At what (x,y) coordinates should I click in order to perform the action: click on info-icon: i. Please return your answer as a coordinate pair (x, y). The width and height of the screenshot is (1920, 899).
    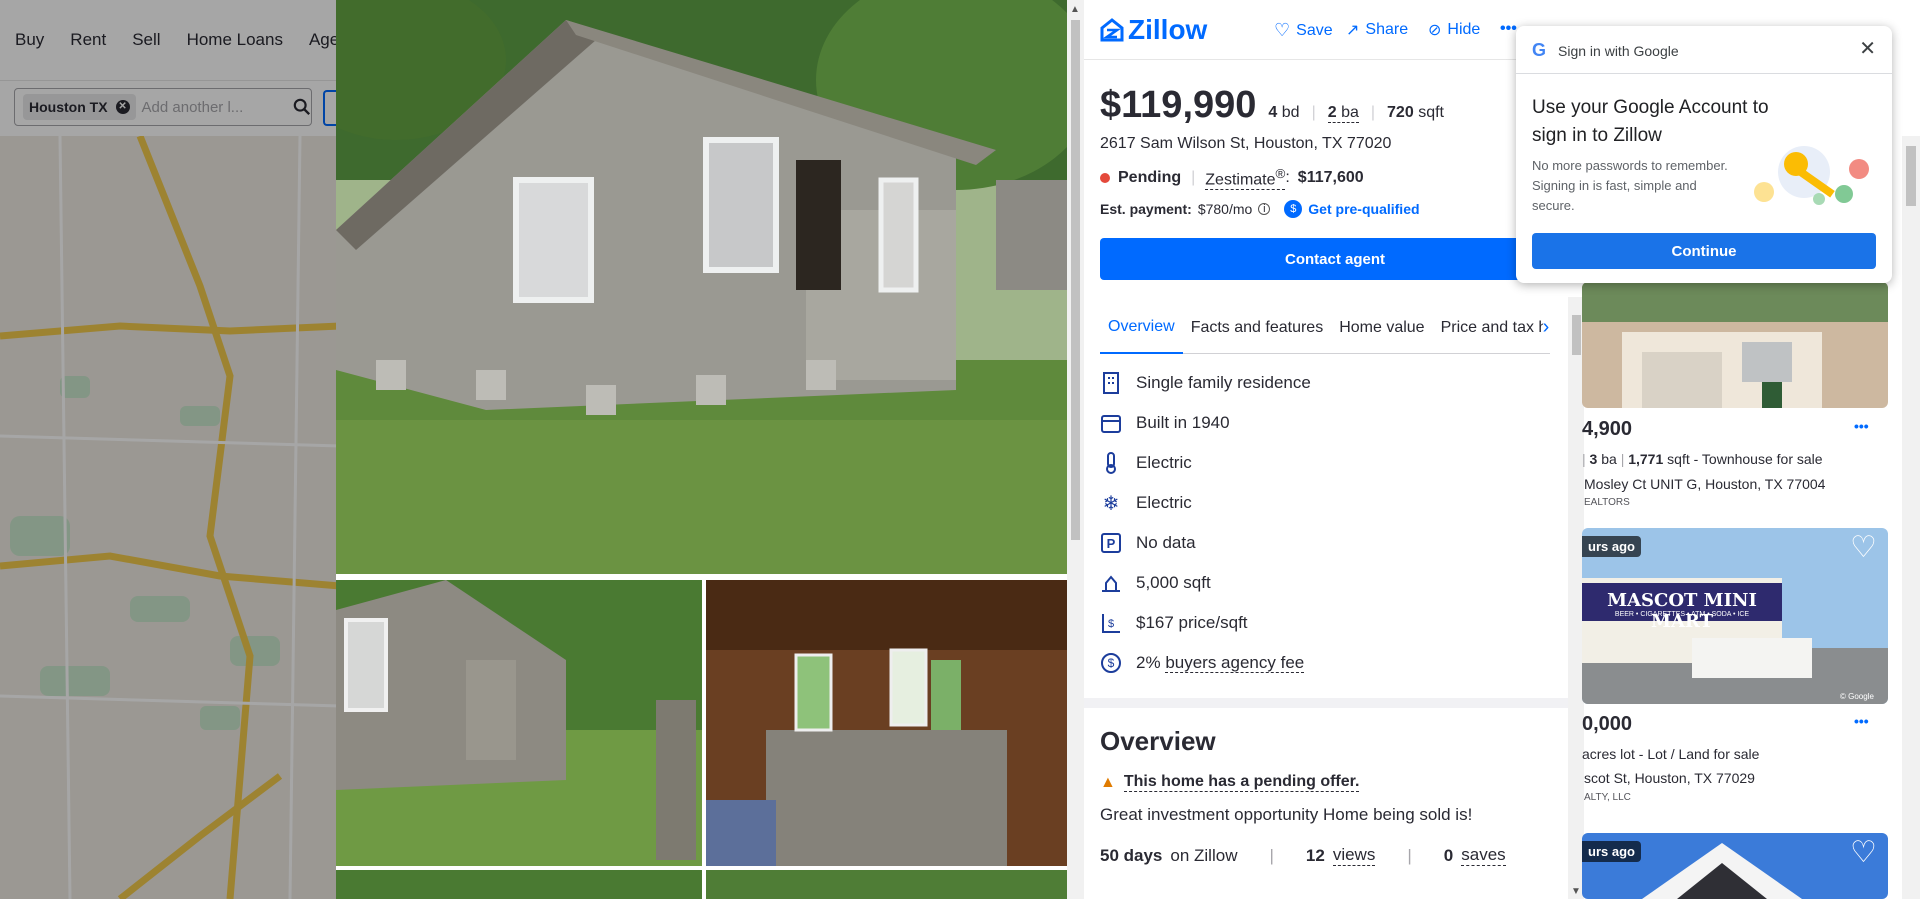
    Looking at the image, I should click on (1264, 209).